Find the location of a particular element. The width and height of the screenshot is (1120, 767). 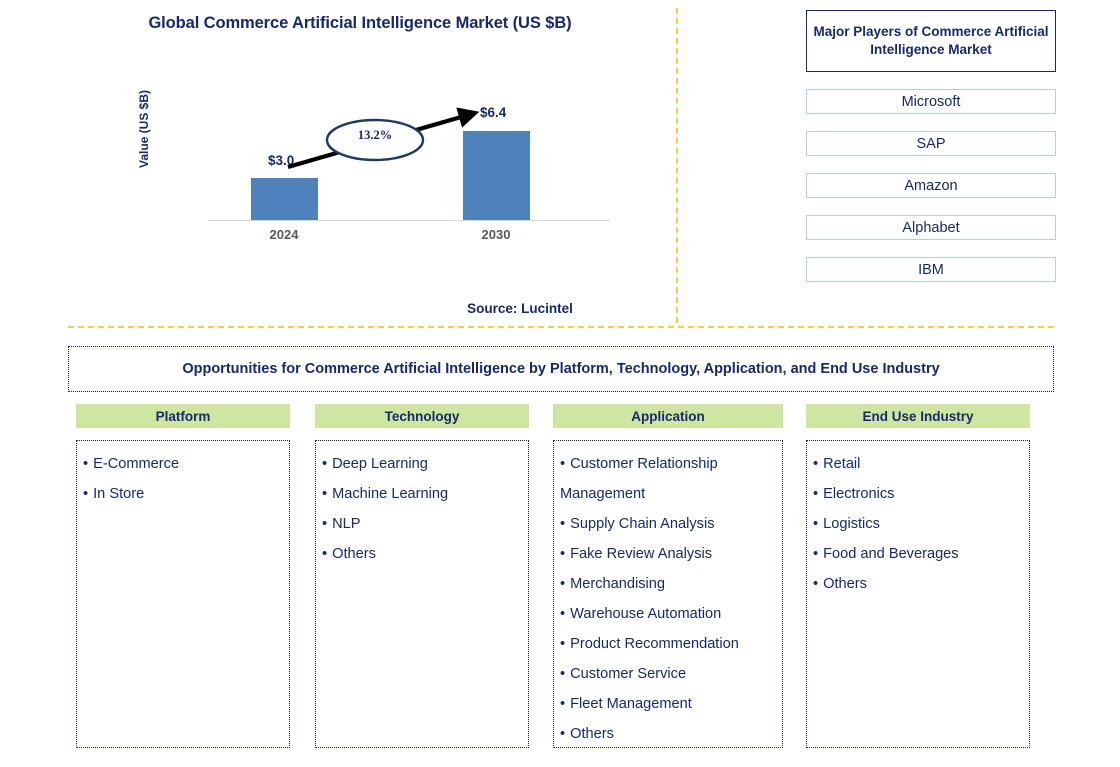

platform-list: E-Commerce In Store is located at coordinates (184, 479).